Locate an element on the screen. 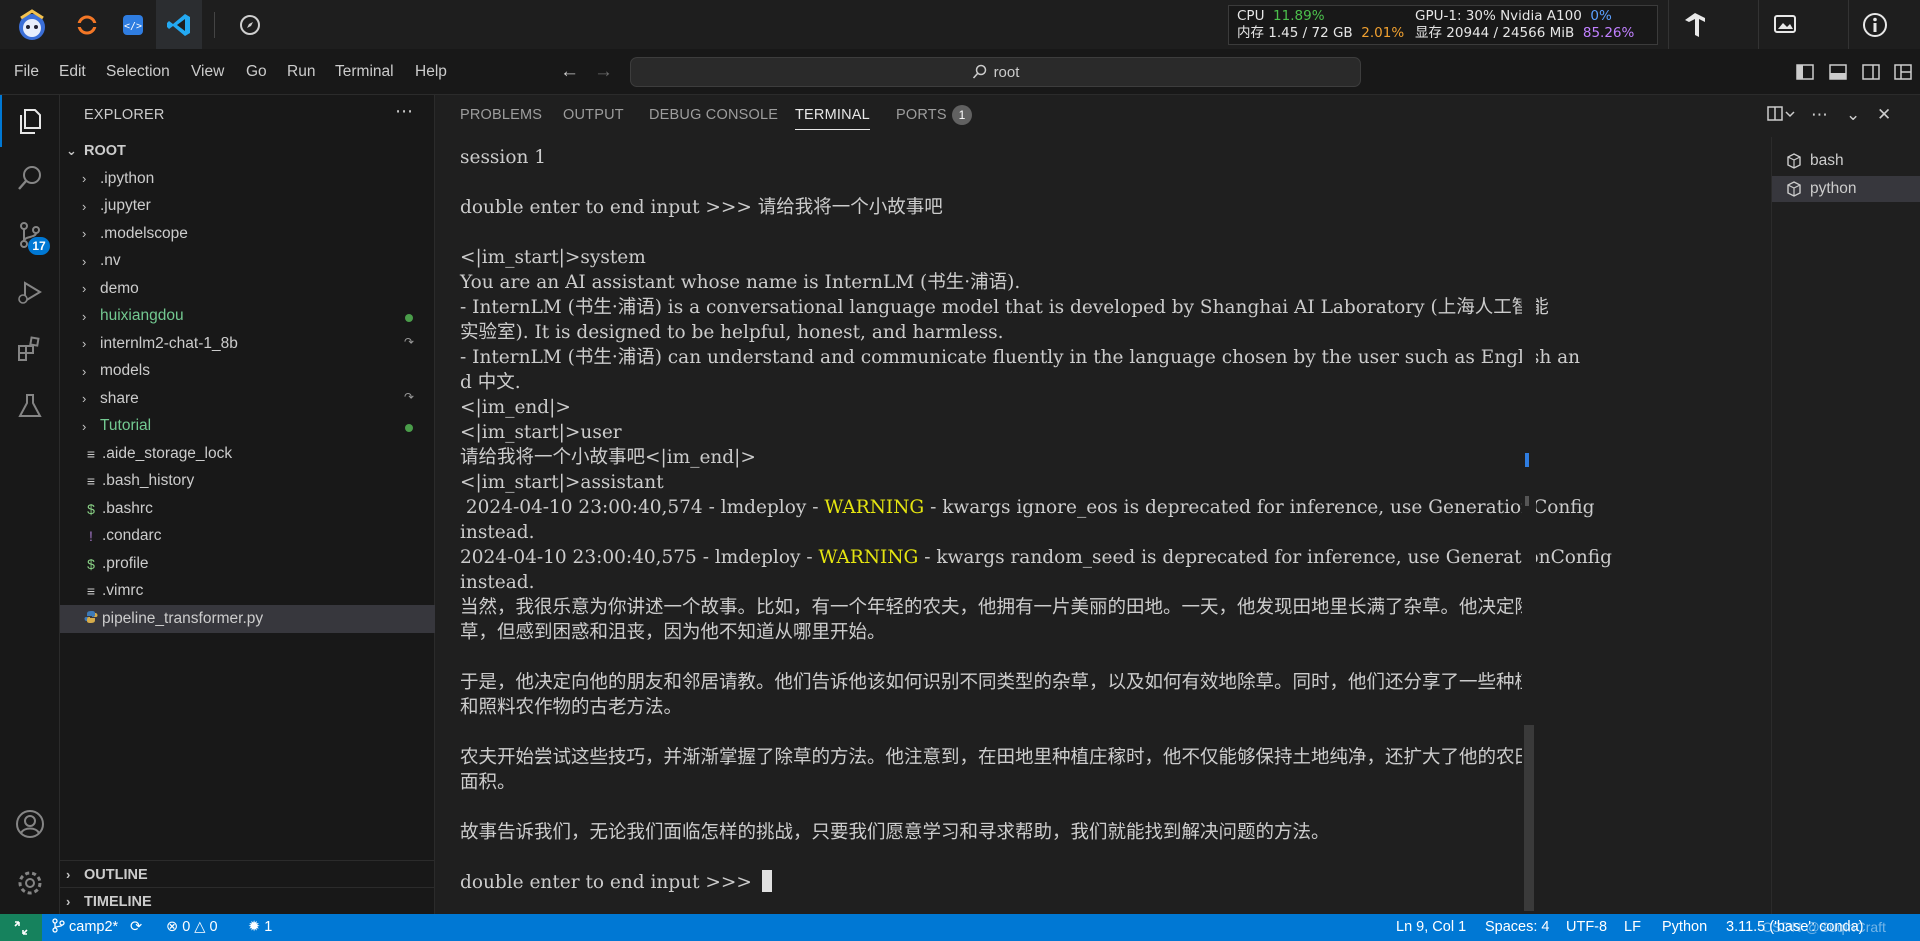 This screenshot has width=1920, height=941. menu-edit: Edit is located at coordinates (72, 72).